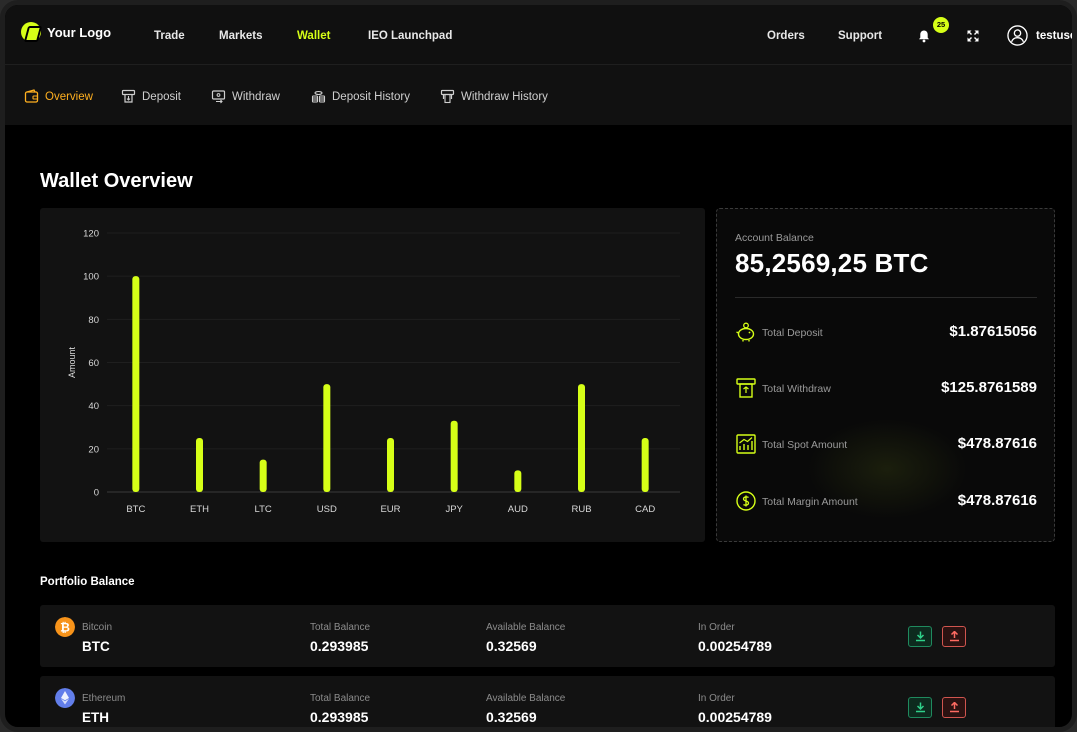 This screenshot has height=732, width=1077. What do you see at coordinates (218, 97) in the screenshot?
I see `withdraw-icon` at bounding box center [218, 97].